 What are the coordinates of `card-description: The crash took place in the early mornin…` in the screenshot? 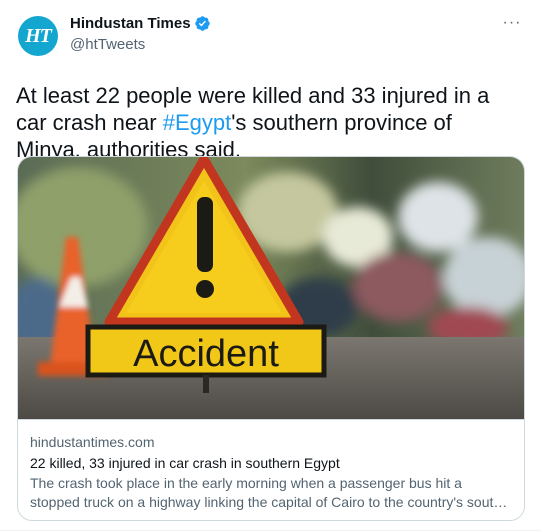 It's located at (268, 492).